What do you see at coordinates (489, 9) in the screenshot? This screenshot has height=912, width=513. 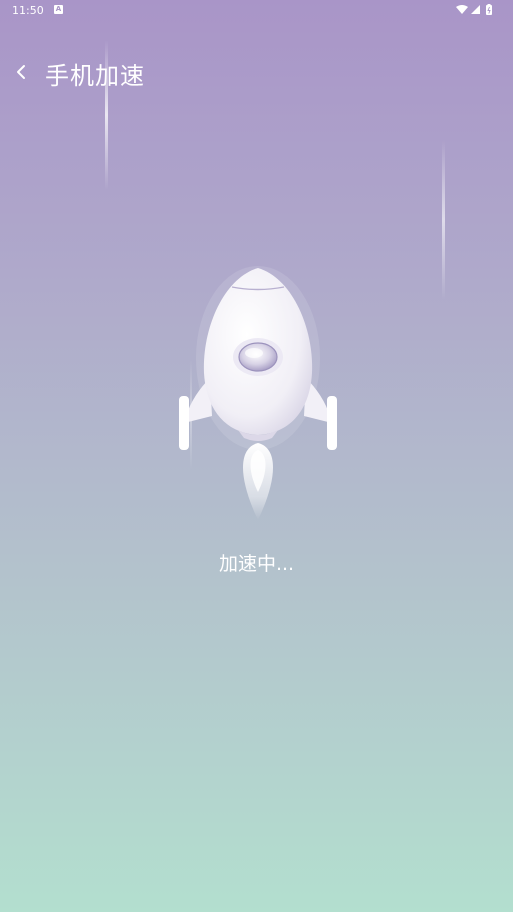 I see `battery-icon` at bounding box center [489, 9].